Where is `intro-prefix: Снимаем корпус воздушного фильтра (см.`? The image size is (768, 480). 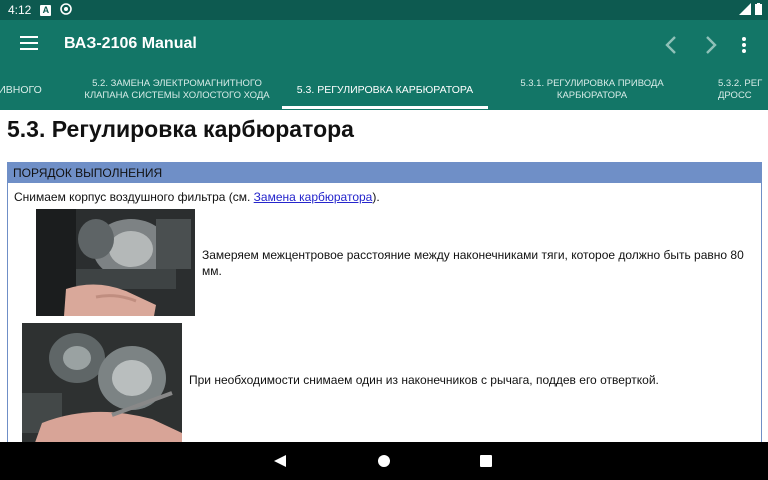
intro-prefix: Снимаем корпус воздушного фильтра (см. is located at coordinates (134, 197).